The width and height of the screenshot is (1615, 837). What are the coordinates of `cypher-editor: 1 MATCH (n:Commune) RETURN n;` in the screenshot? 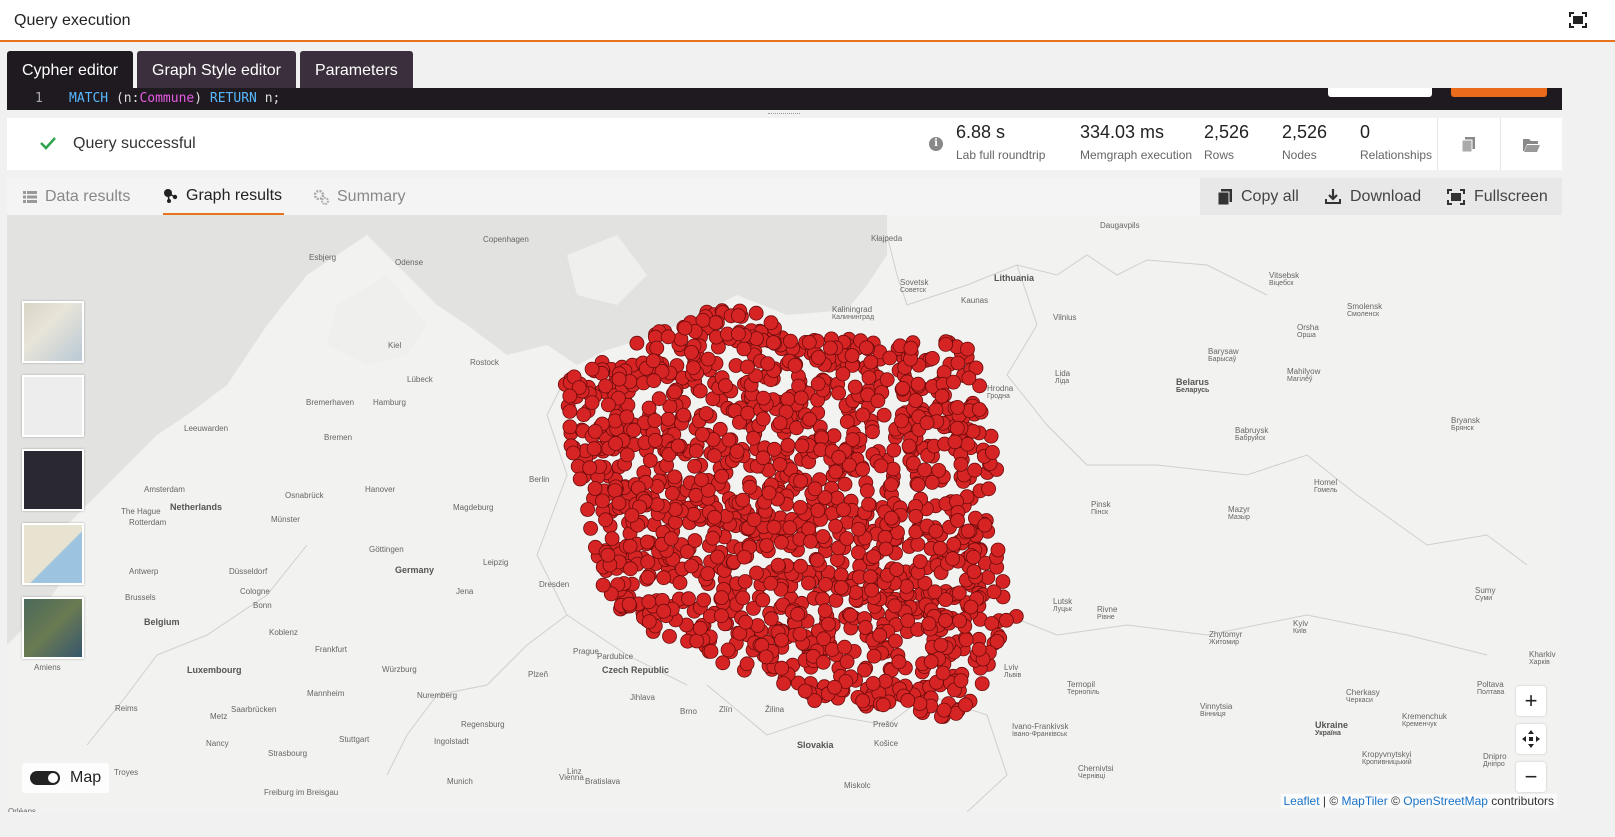 It's located at (784, 99).